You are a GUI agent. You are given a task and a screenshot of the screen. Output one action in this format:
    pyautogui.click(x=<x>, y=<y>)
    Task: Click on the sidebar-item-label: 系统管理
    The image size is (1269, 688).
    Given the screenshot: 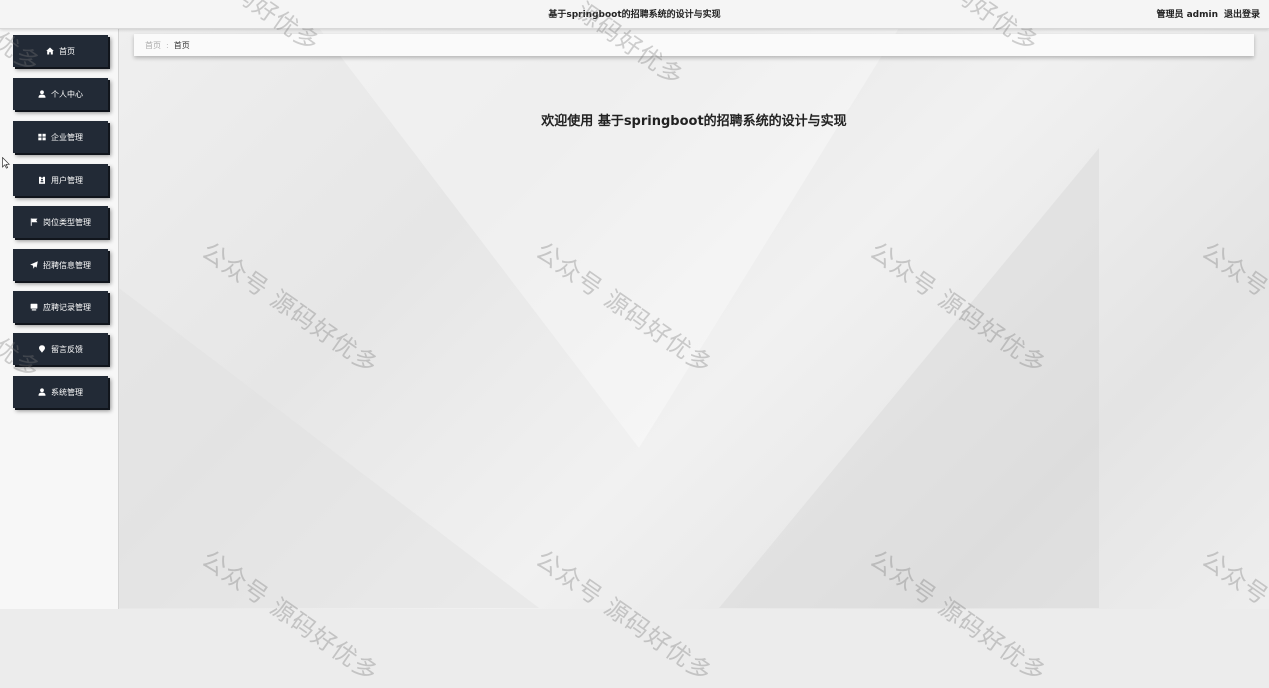 What is the action you would take?
    pyautogui.click(x=67, y=392)
    